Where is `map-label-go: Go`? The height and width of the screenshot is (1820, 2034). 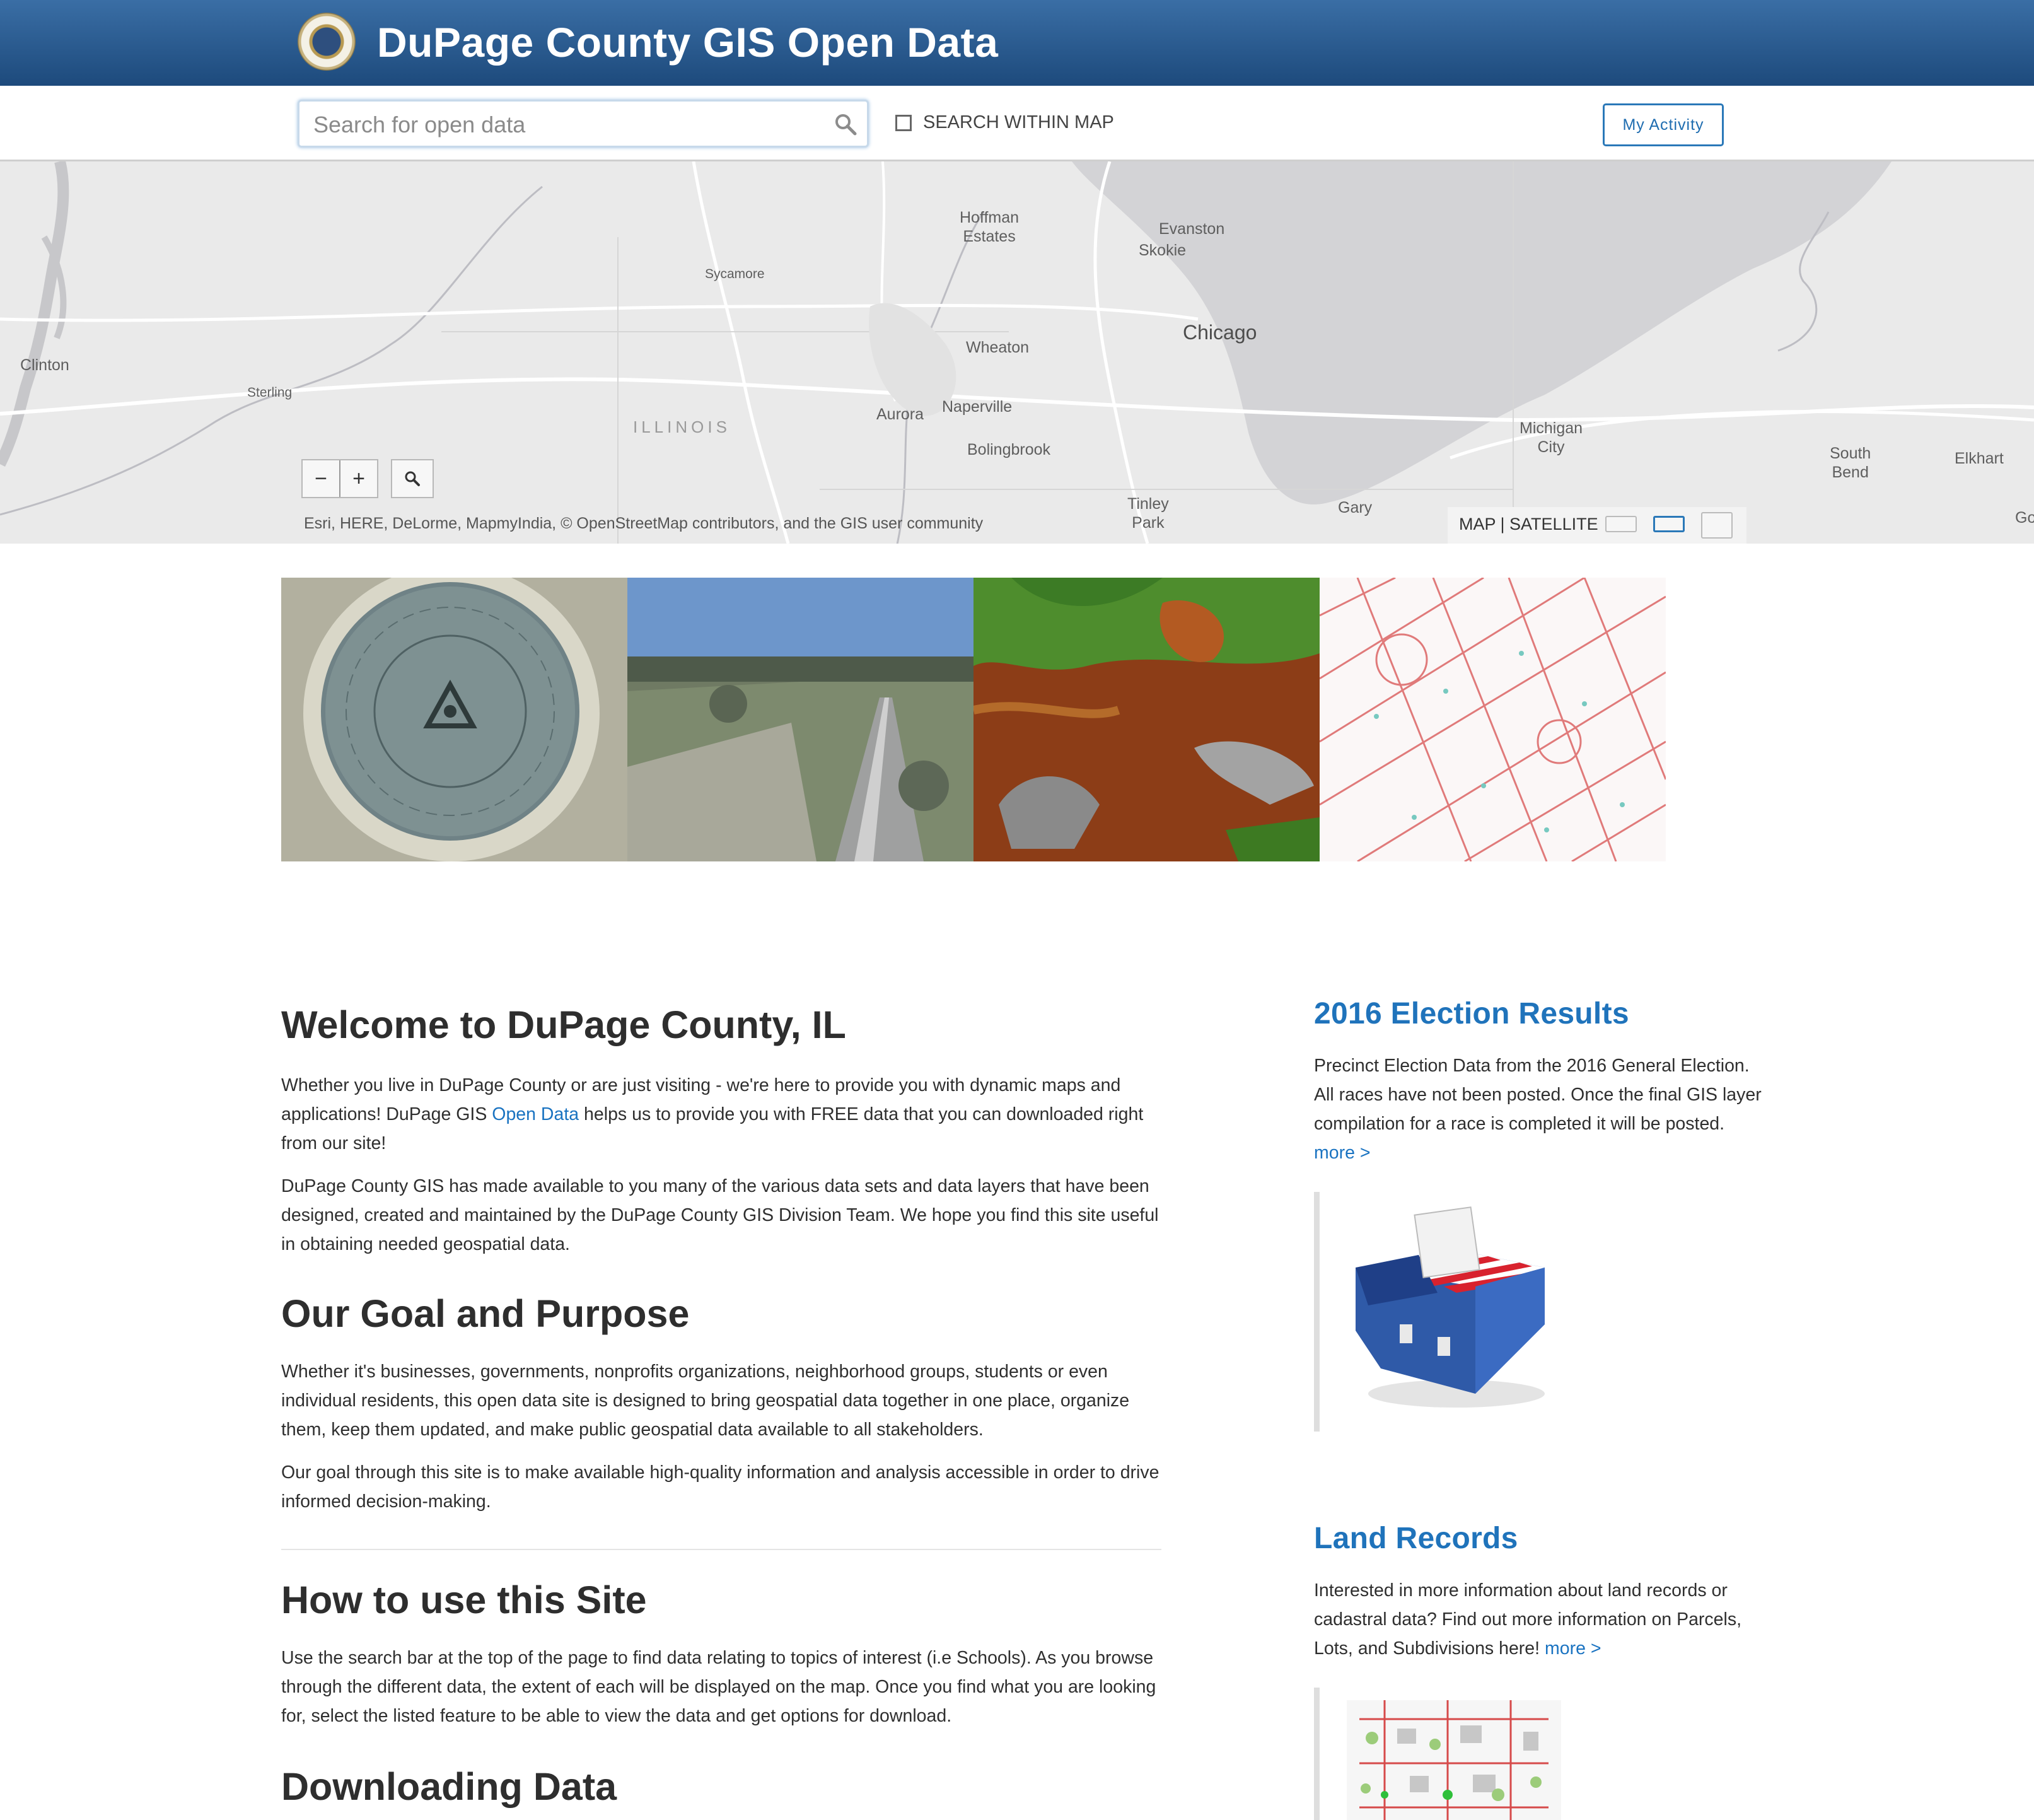 map-label-go: Go is located at coordinates (2024, 518).